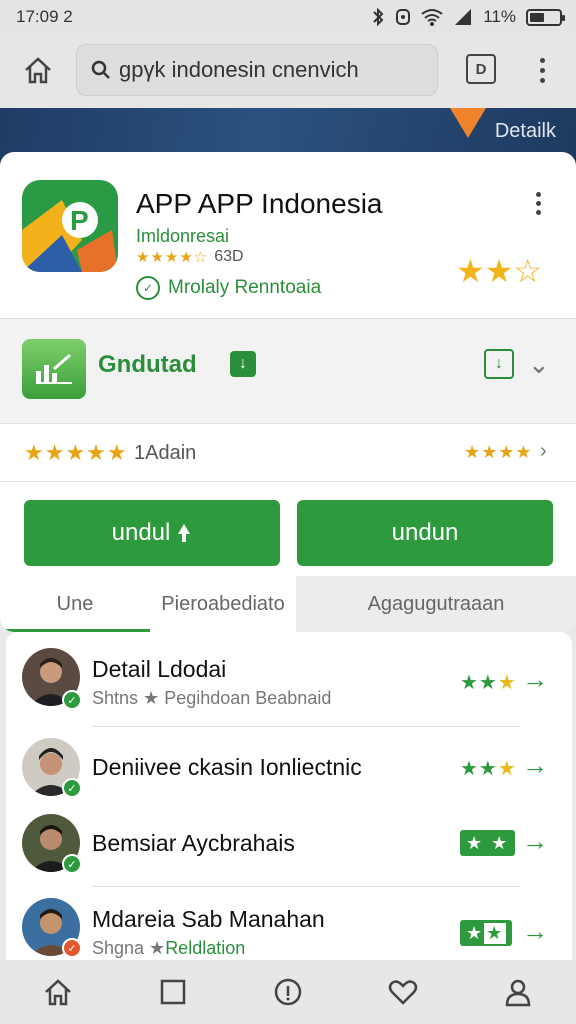  What do you see at coordinates (542, 70) in the screenshot?
I see `overflow-menu-button` at bounding box center [542, 70].